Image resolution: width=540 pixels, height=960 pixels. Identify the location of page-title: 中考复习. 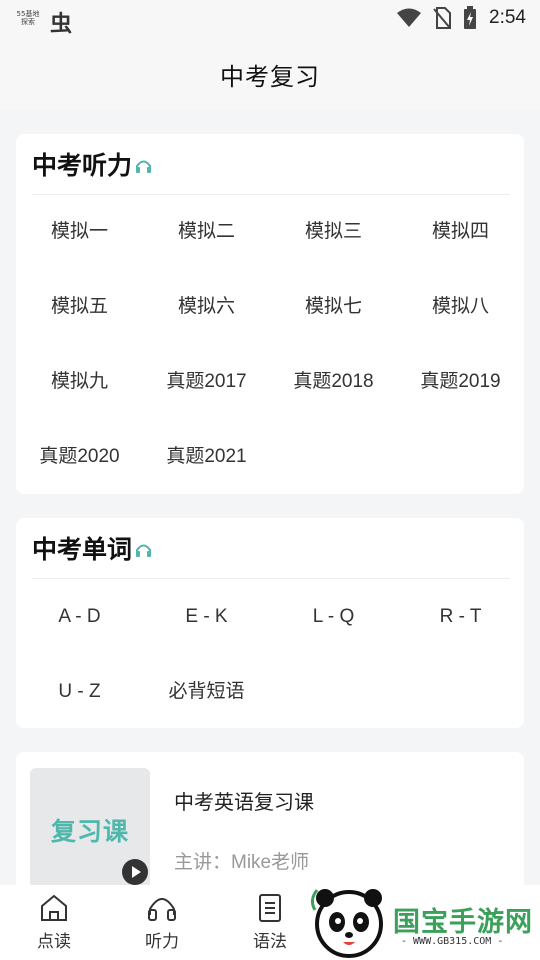
(270, 76).